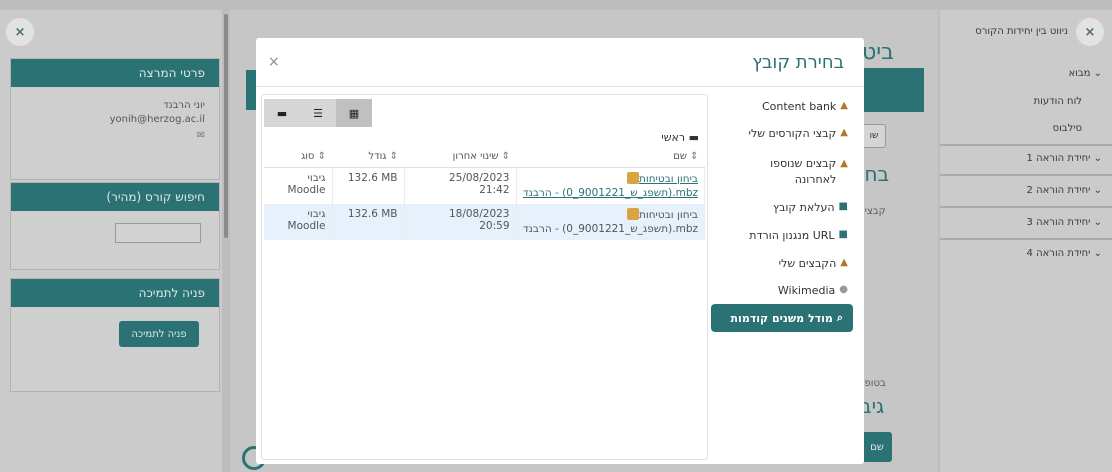 Image resolution: width=1112 pixels, height=472 pixels. I want to click on dialog-title: בחירת קובץ, so click(798, 62).